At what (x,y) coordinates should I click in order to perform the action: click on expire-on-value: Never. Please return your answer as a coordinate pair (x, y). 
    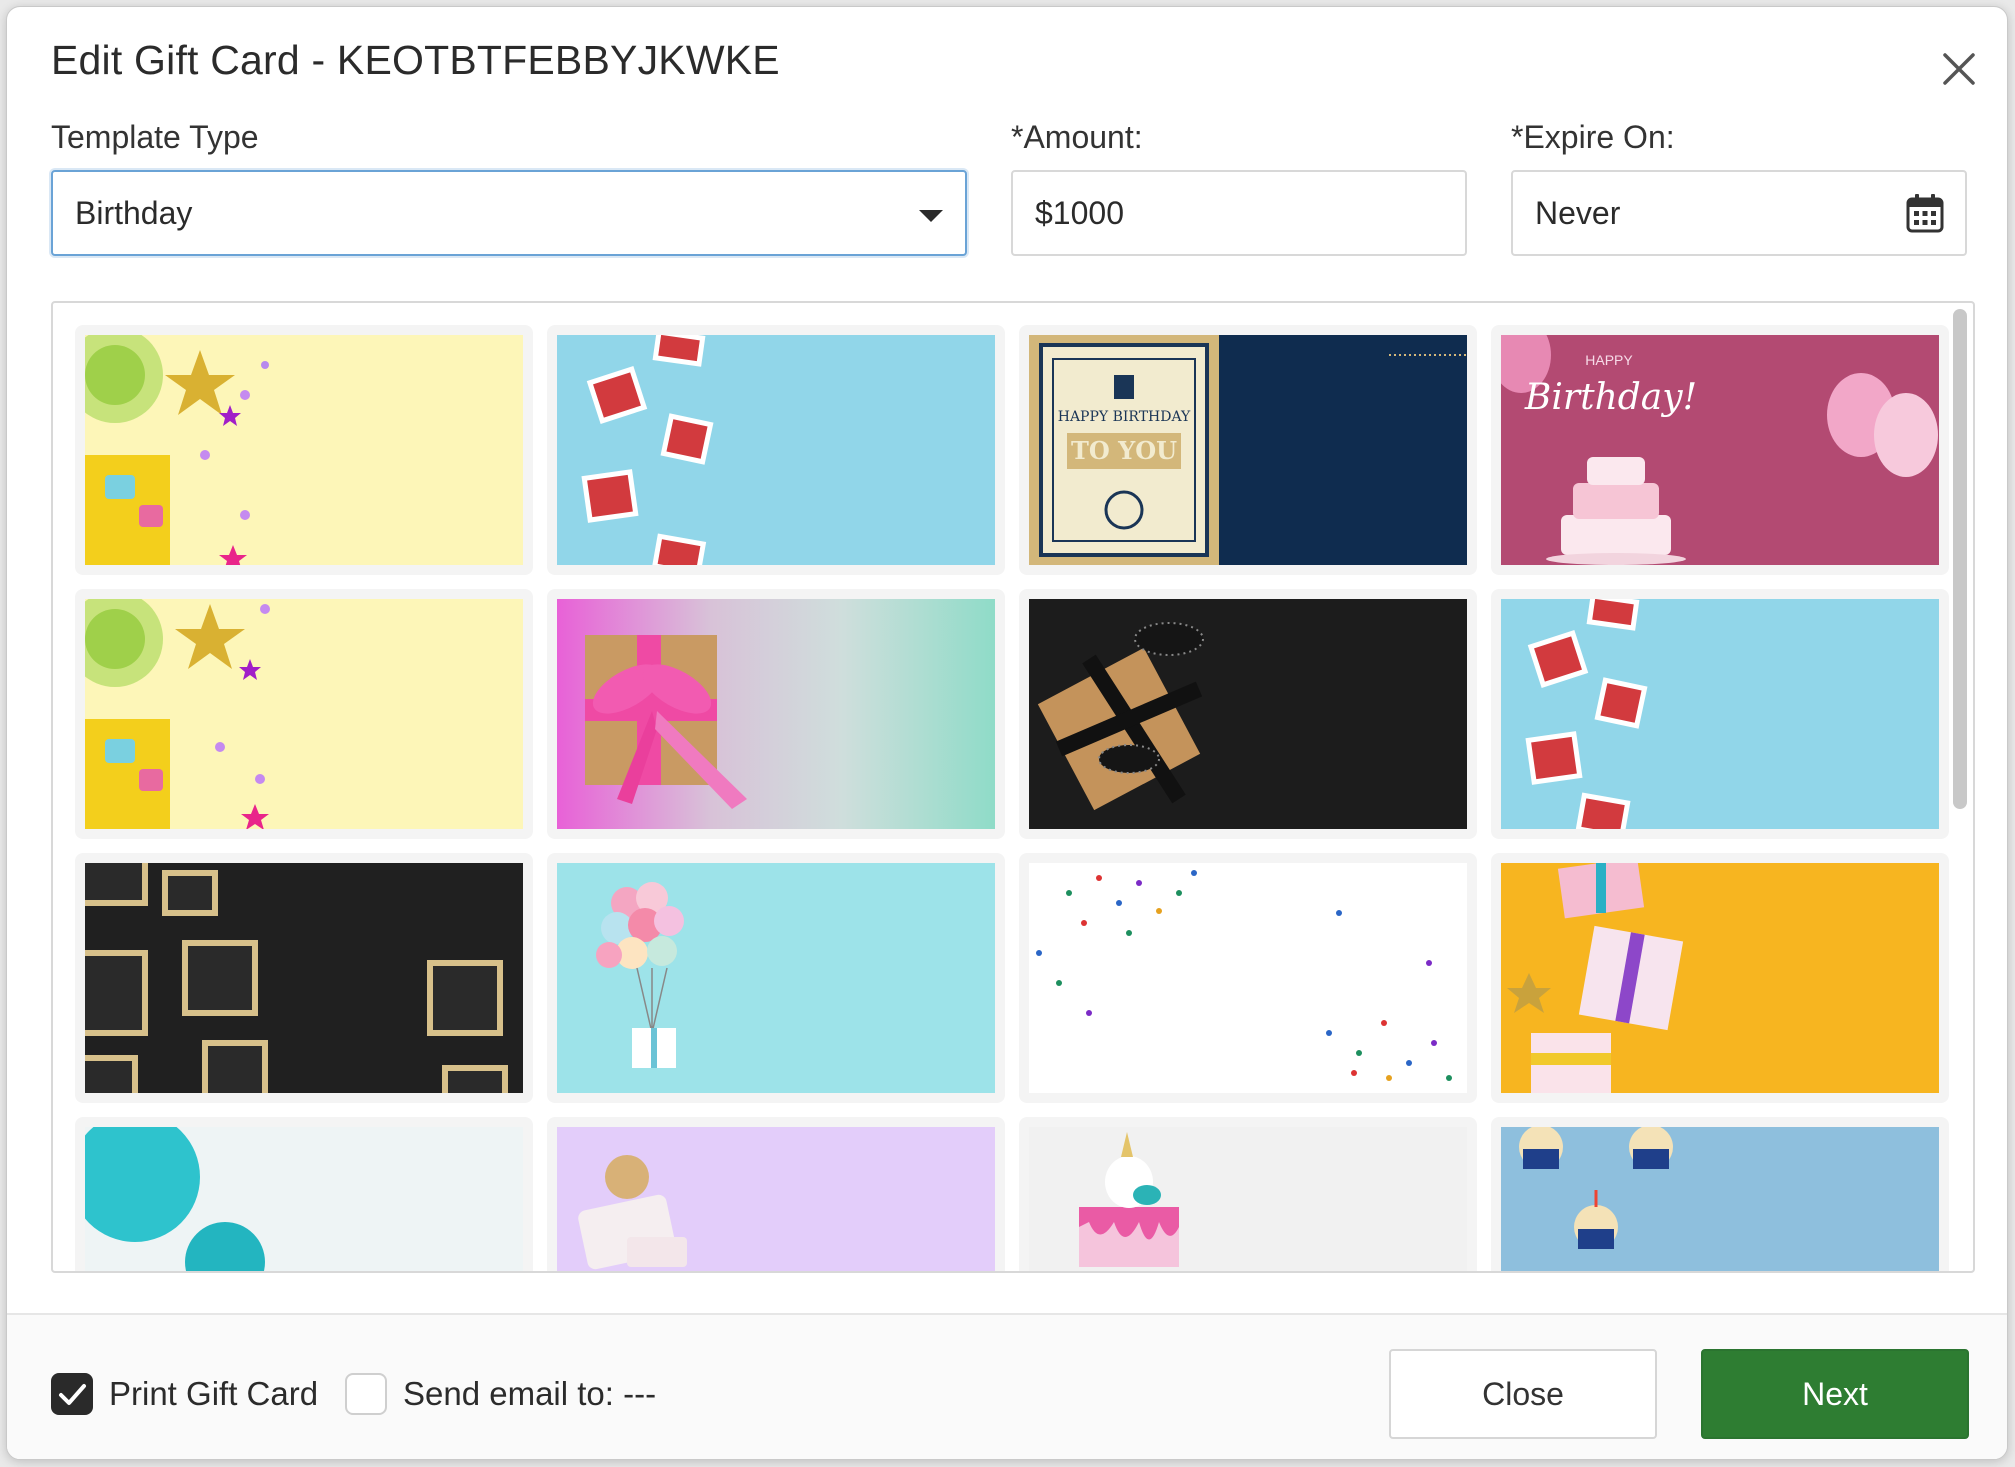
    Looking at the image, I should click on (1578, 212).